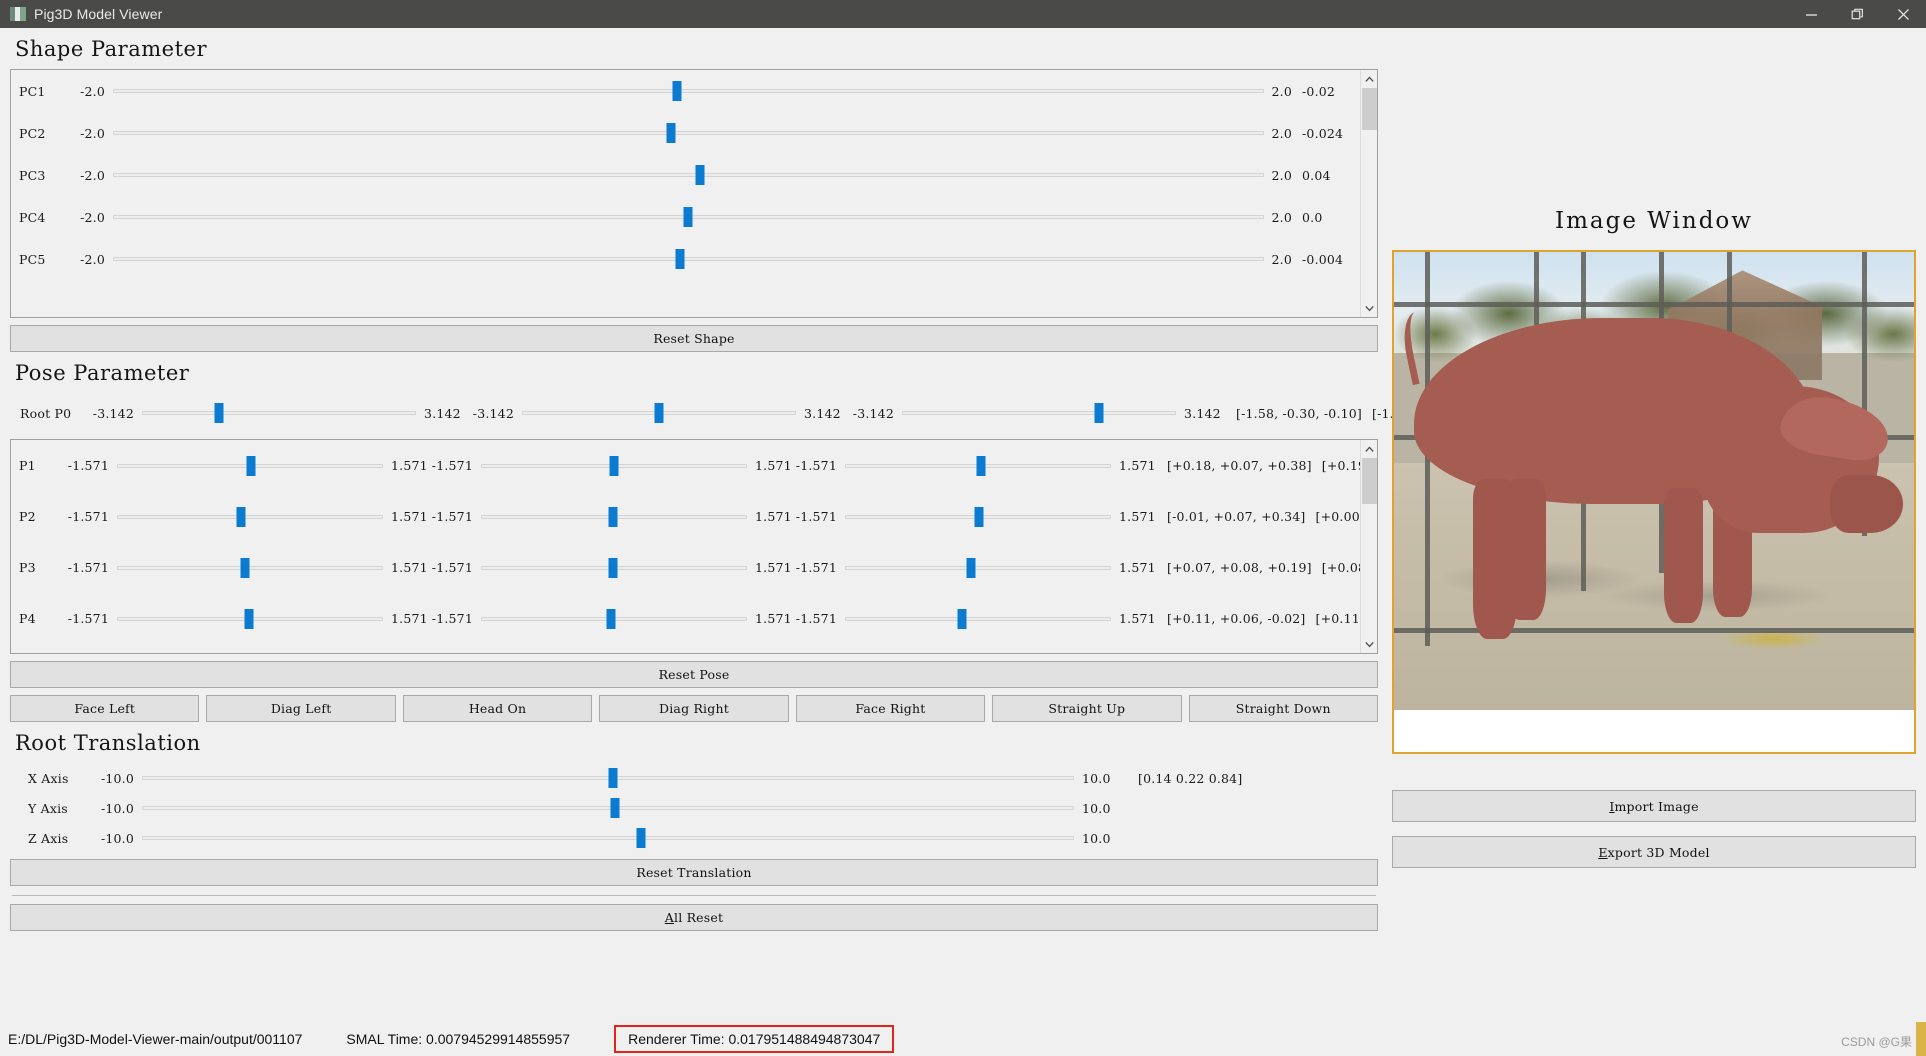 The image size is (1926, 1056). I want to click on pose-scroll-track, so click(1369, 546).